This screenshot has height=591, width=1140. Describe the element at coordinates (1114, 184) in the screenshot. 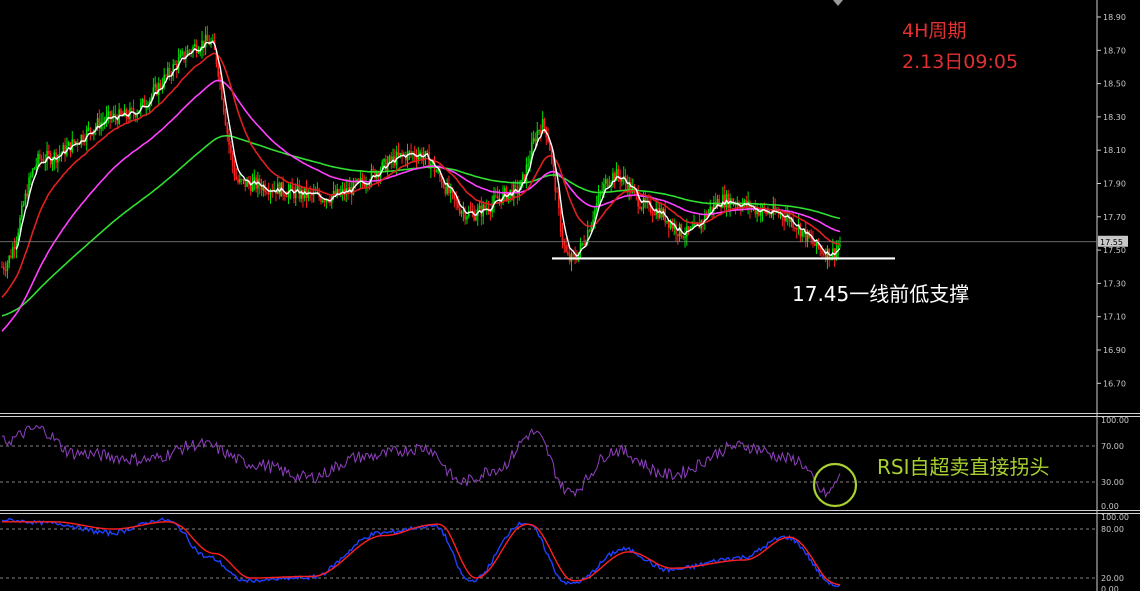

I see `price-tick-label: 17.90` at that location.